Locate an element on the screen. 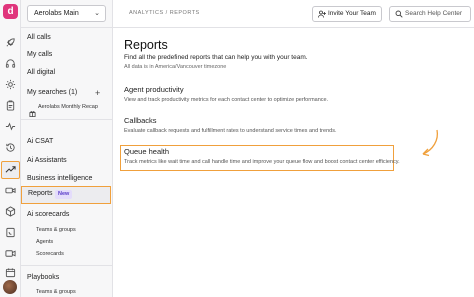  annotation-arrow-icon is located at coordinates (430, 143).